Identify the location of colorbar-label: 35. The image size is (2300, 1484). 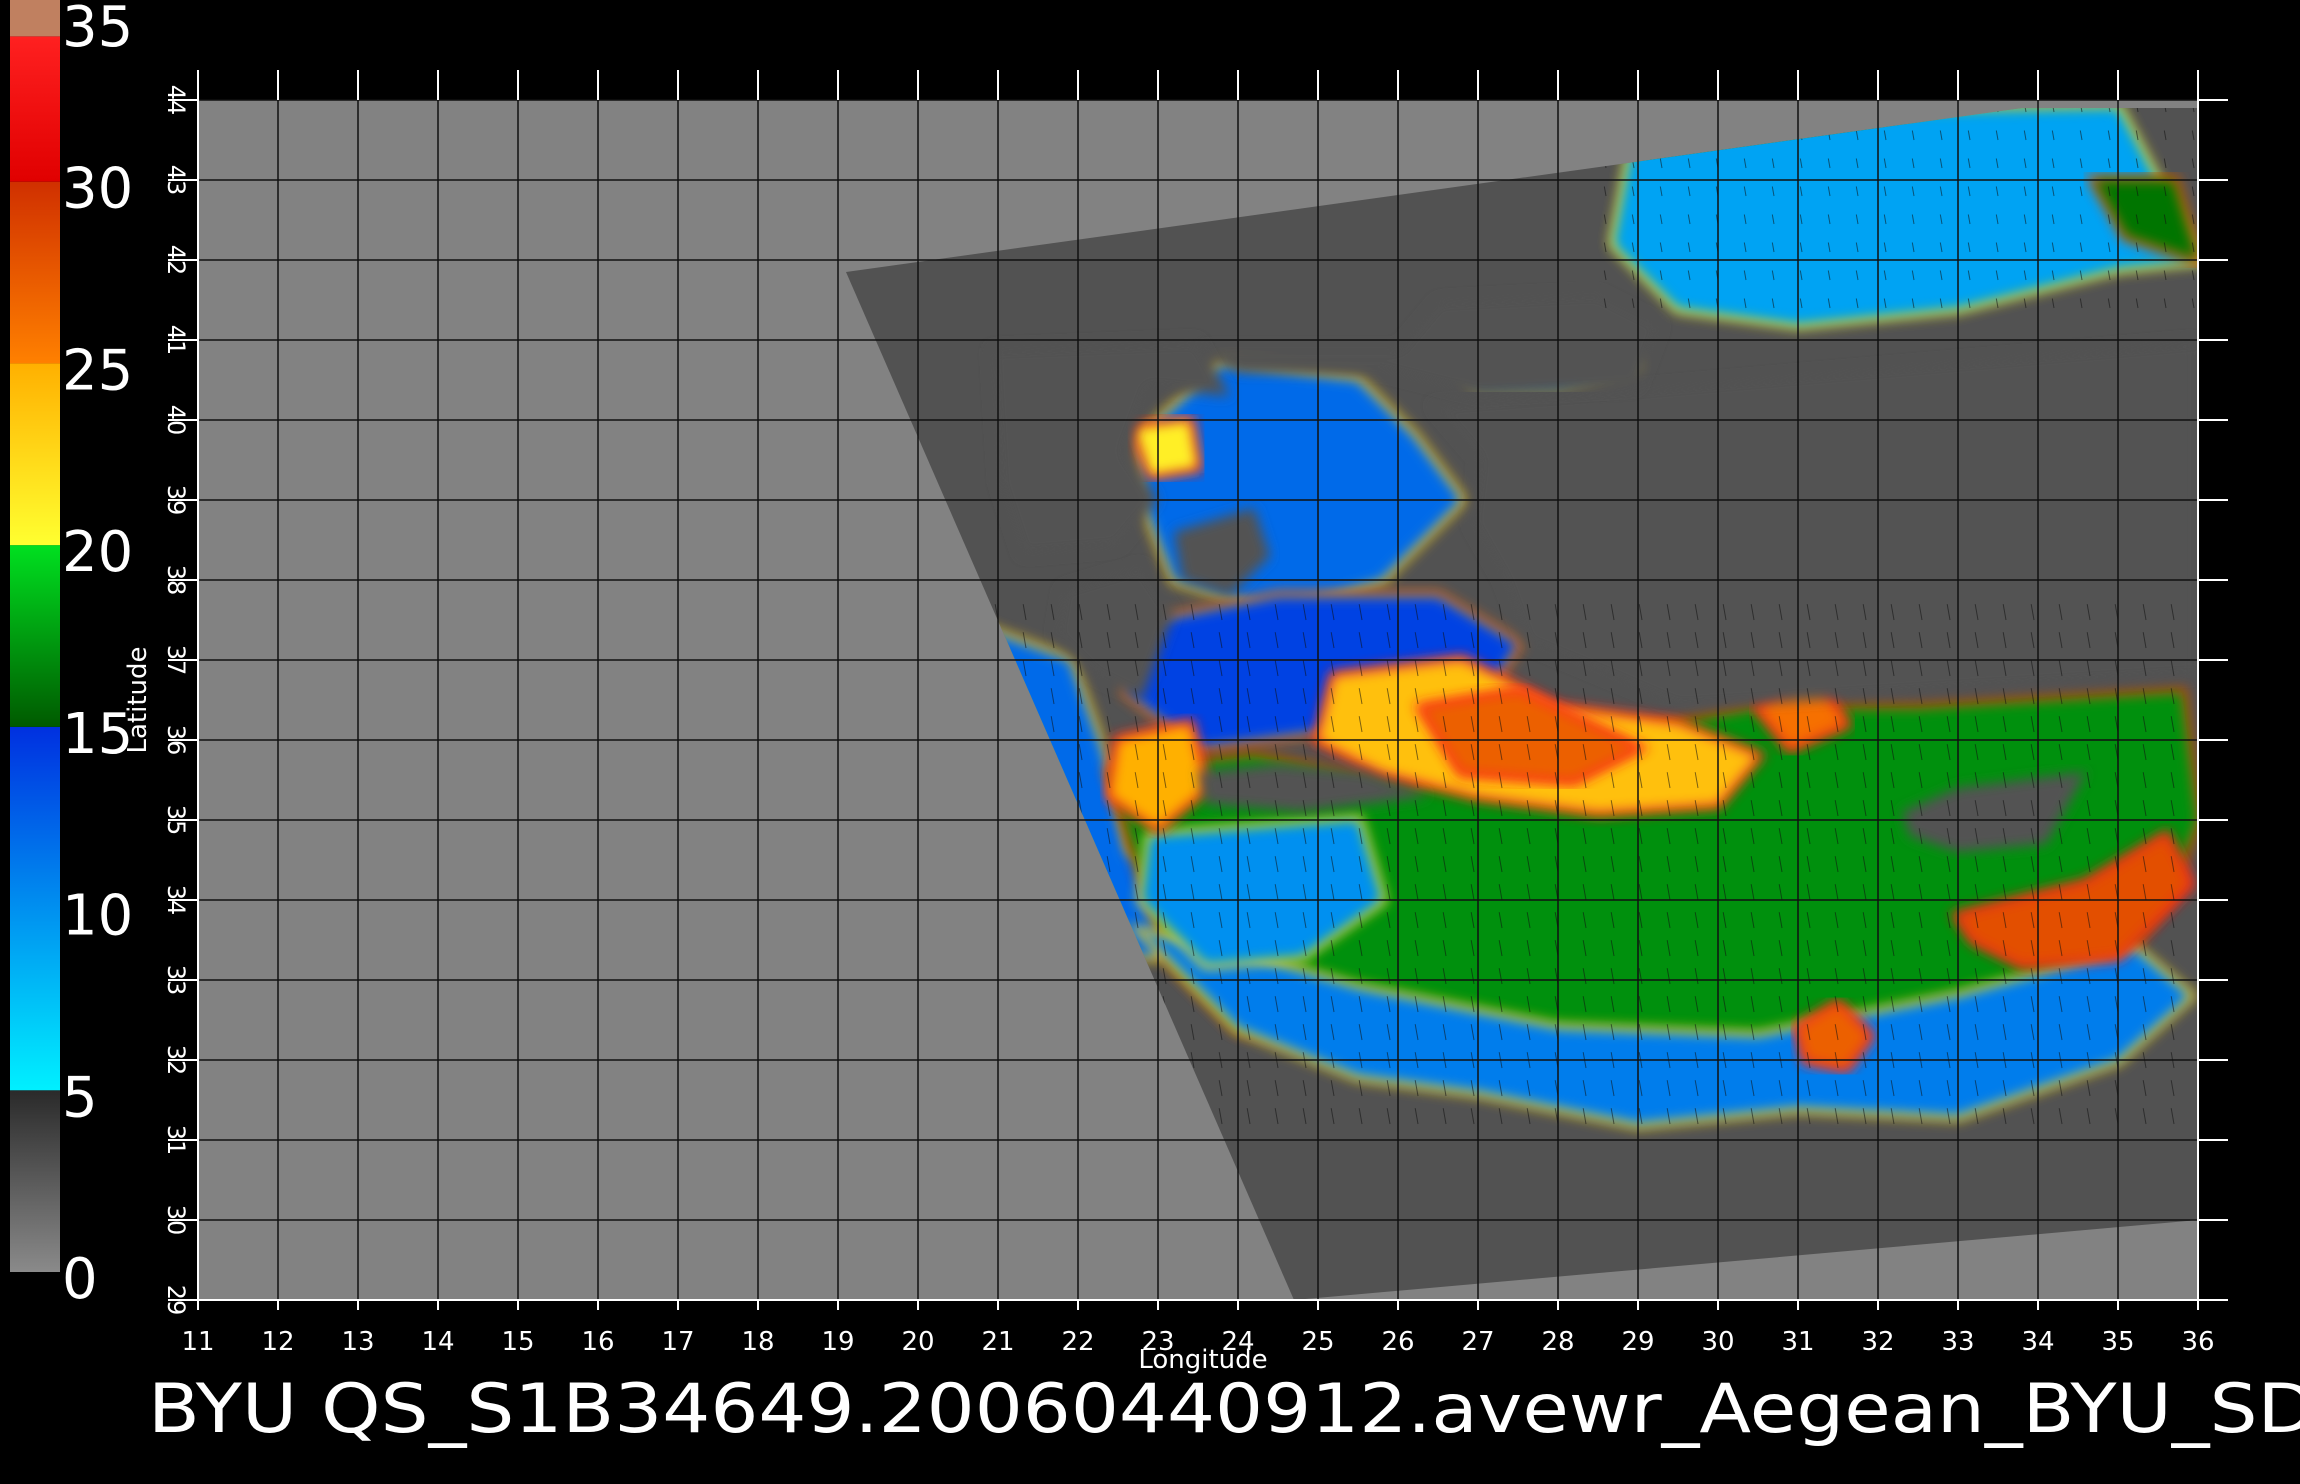
(97, 30).